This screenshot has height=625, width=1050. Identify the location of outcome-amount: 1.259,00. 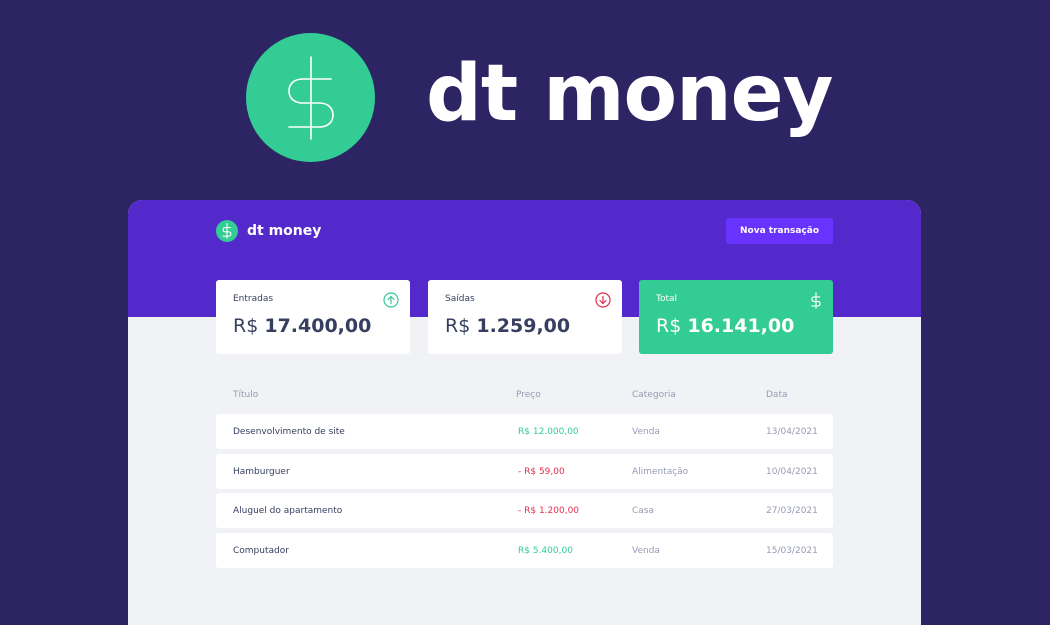
(523, 326).